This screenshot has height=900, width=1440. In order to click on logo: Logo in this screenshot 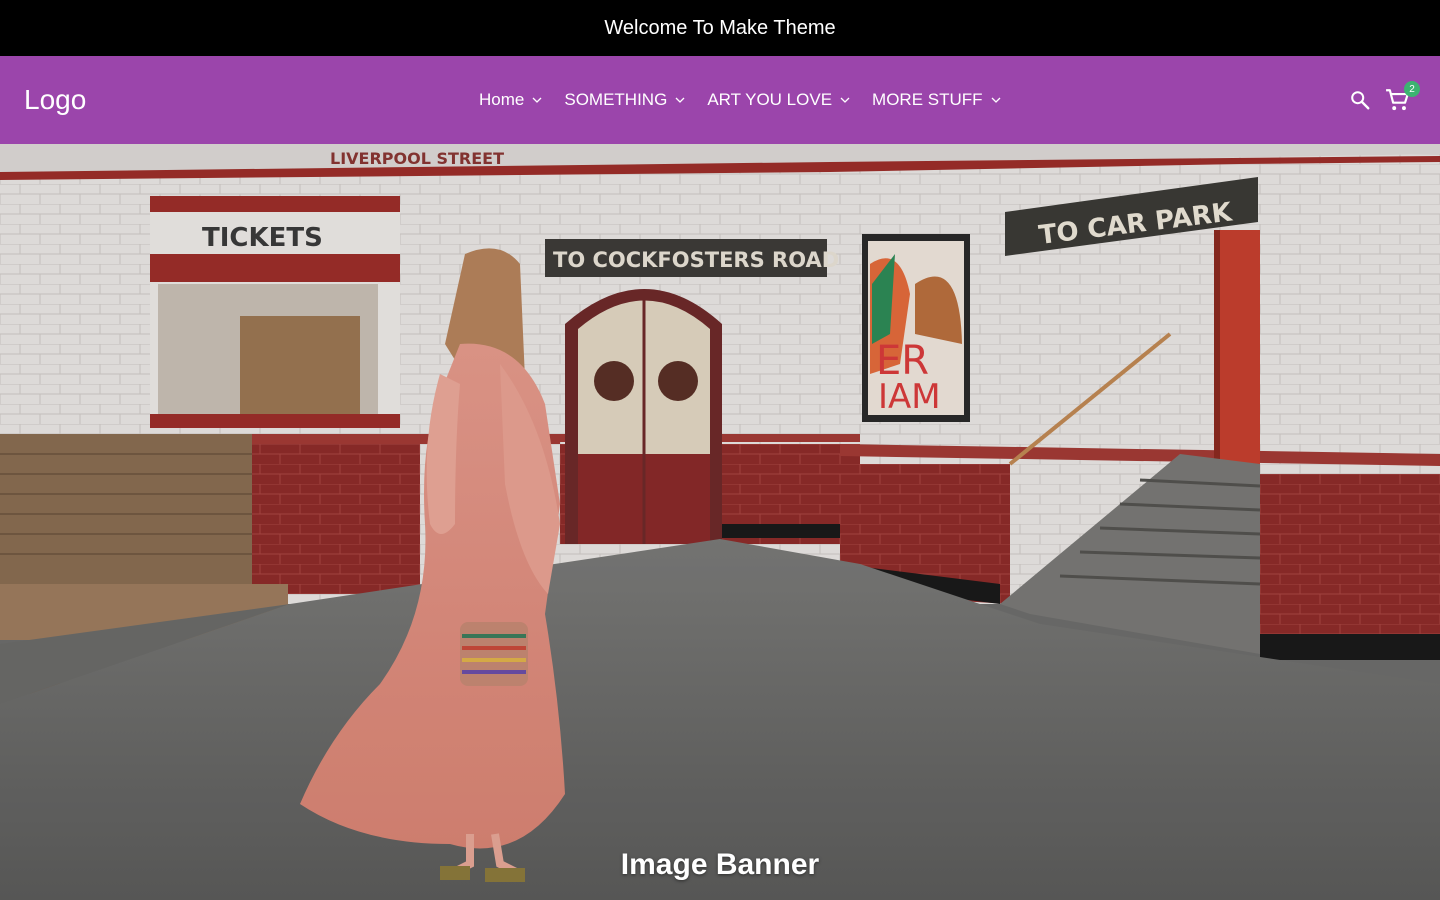, I will do `click(55, 100)`.